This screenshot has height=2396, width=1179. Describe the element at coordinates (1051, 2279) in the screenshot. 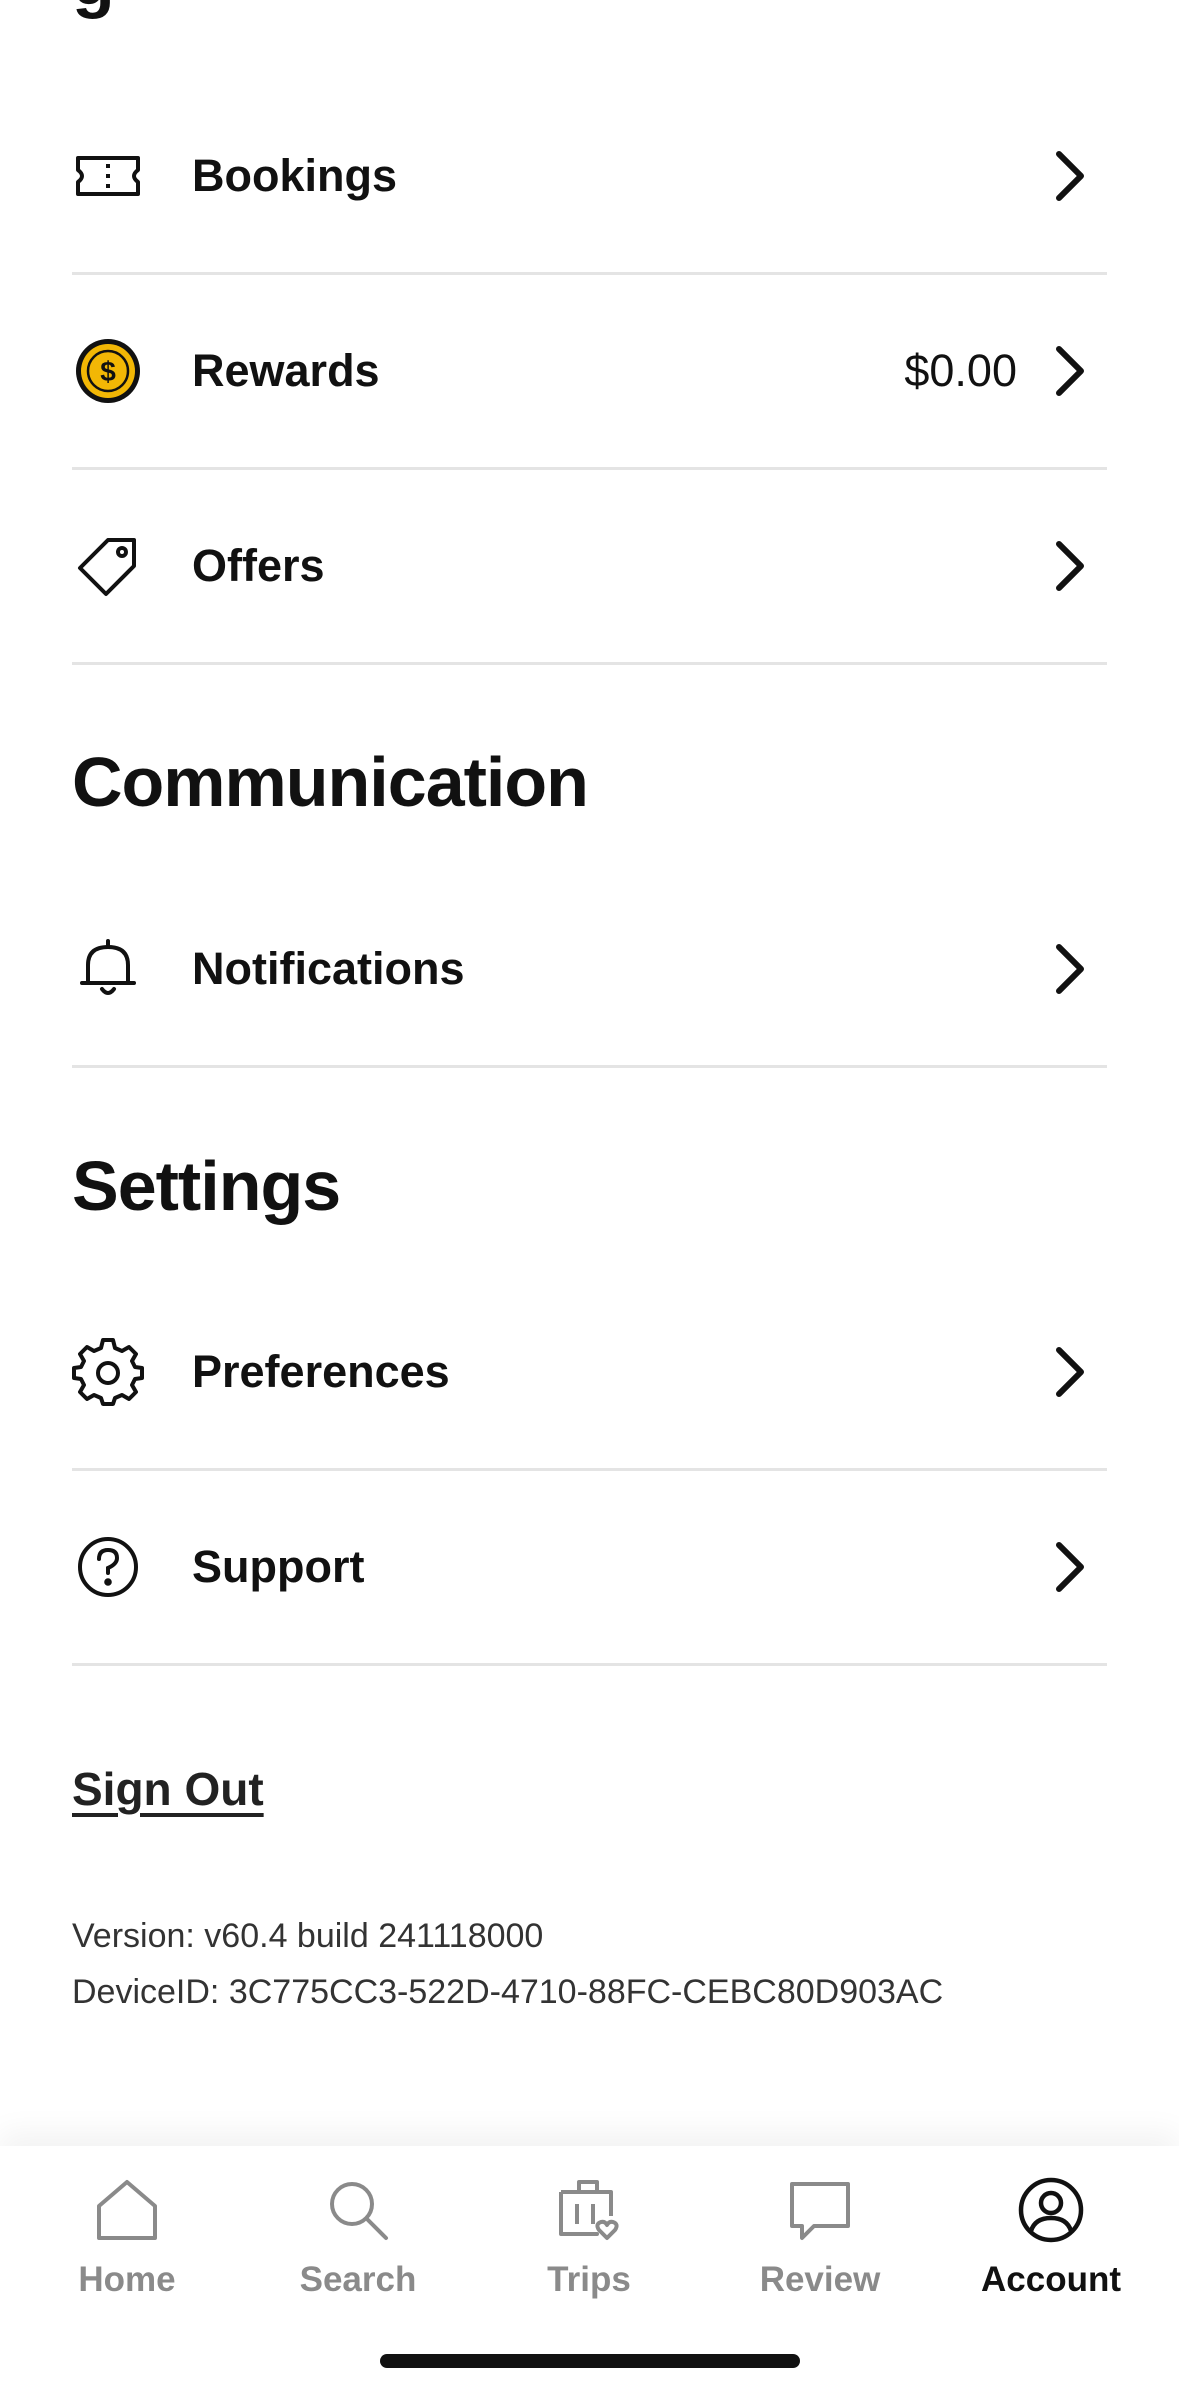

I see `tab-account-label: Account` at that location.